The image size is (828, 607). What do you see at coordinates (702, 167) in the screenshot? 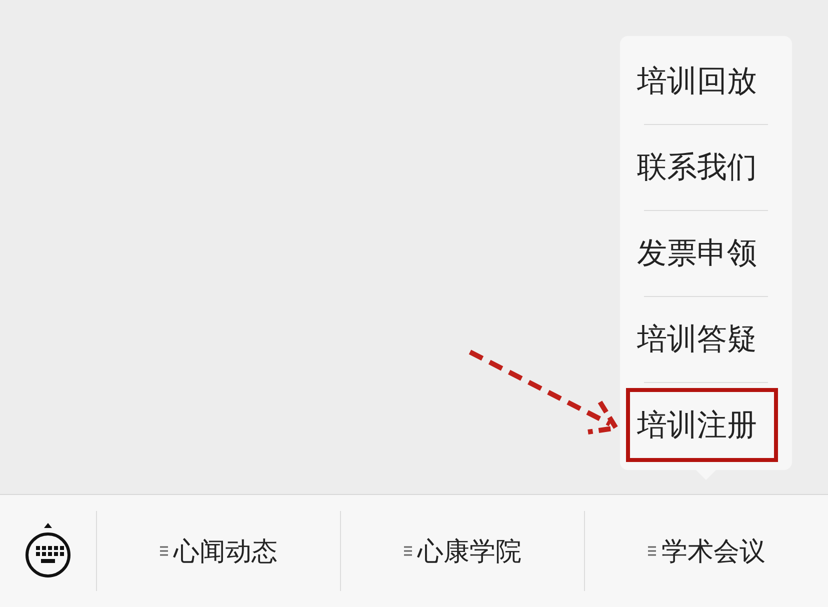
I see `menu-item: 联系我们` at bounding box center [702, 167].